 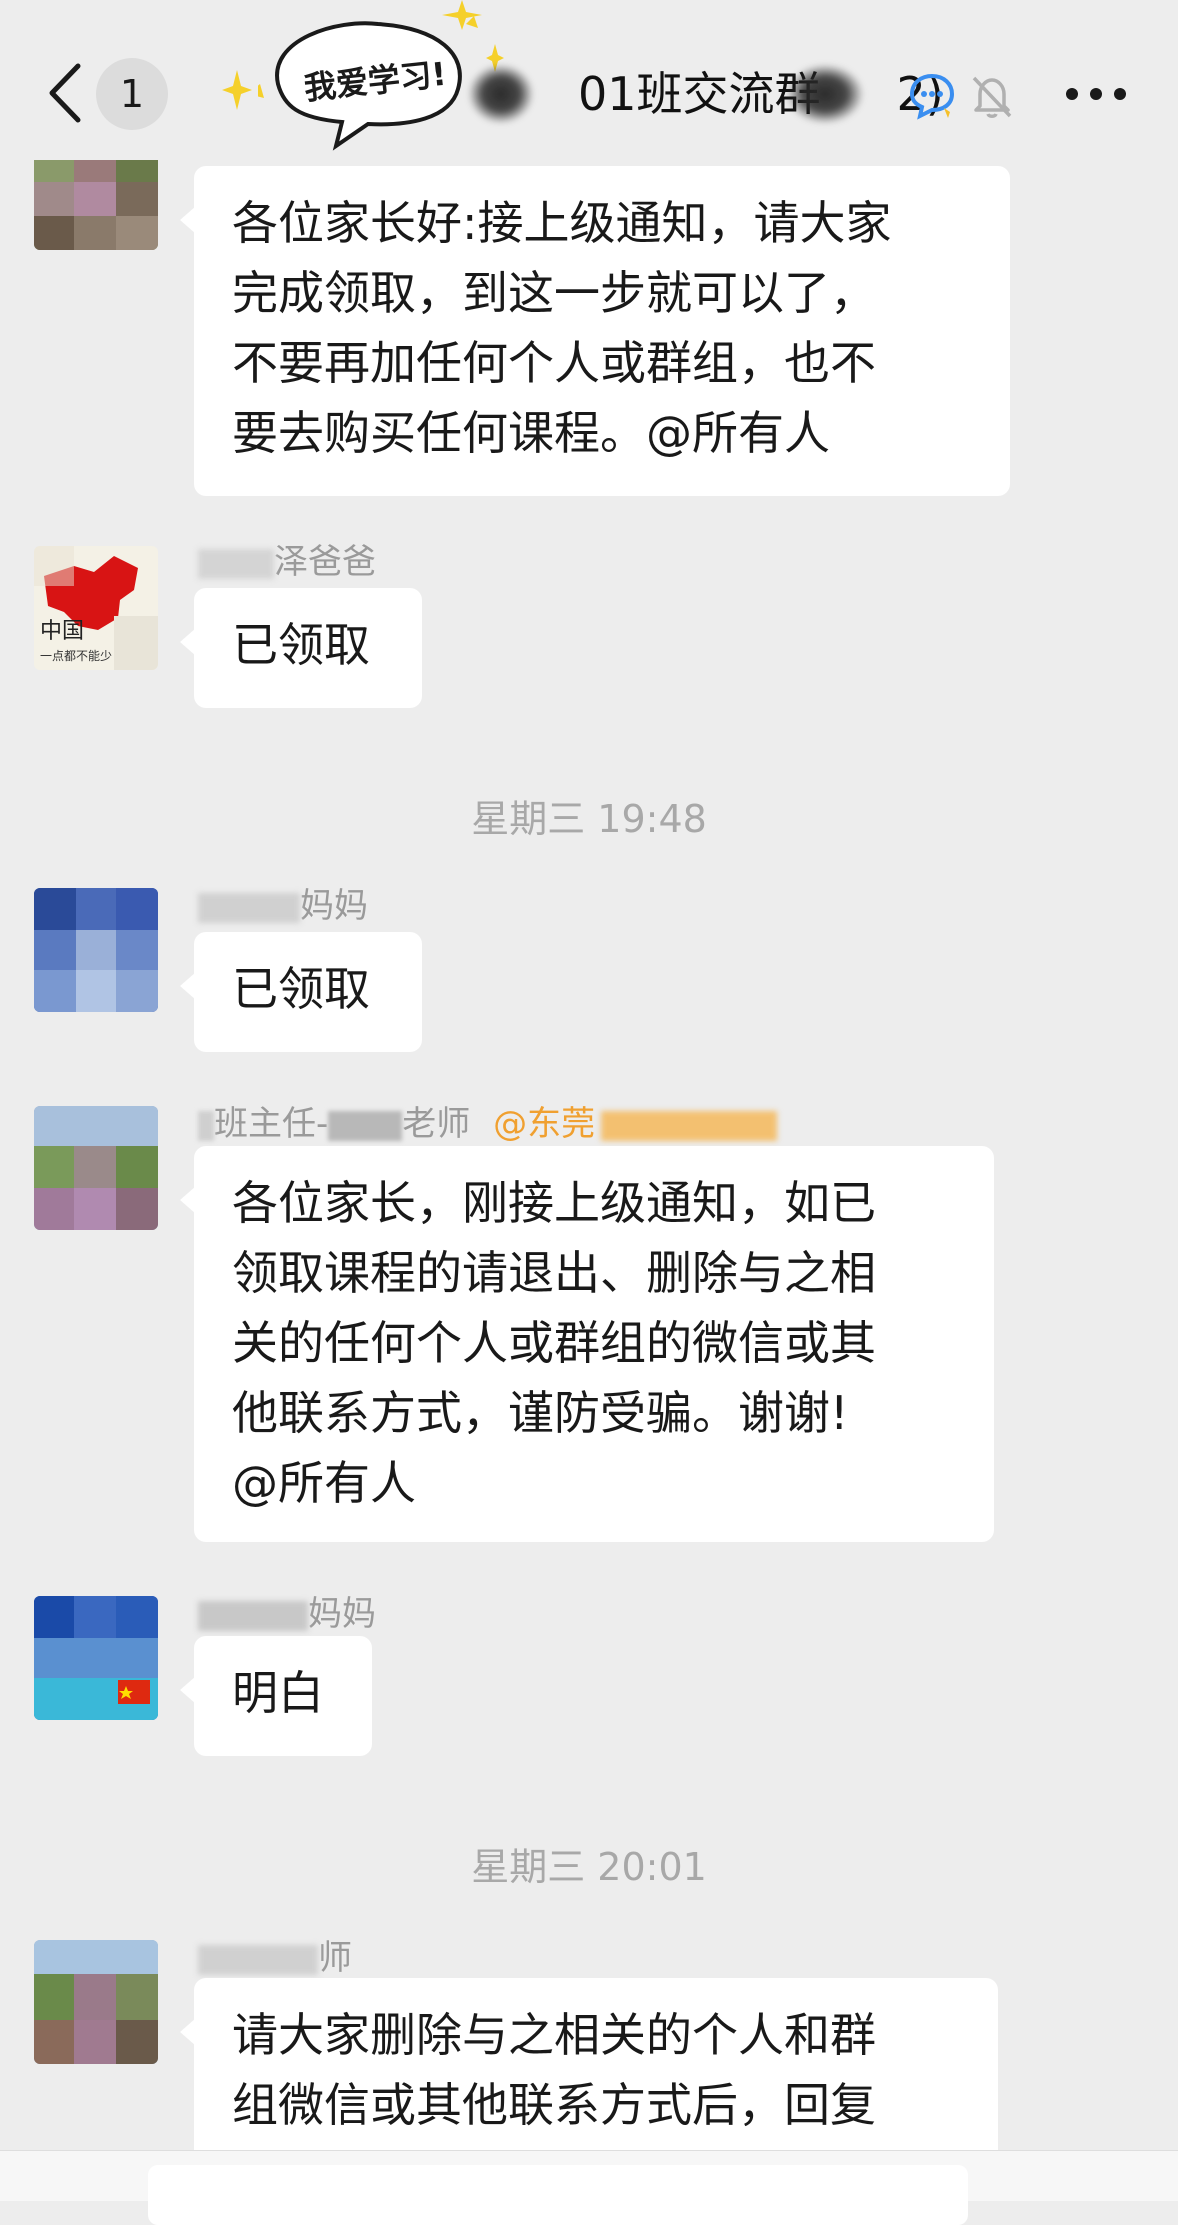 What do you see at coordinates (76, 656) in the screenshot?
I see `svg-text: 一点都不能少` at bounding box center [76, 656].